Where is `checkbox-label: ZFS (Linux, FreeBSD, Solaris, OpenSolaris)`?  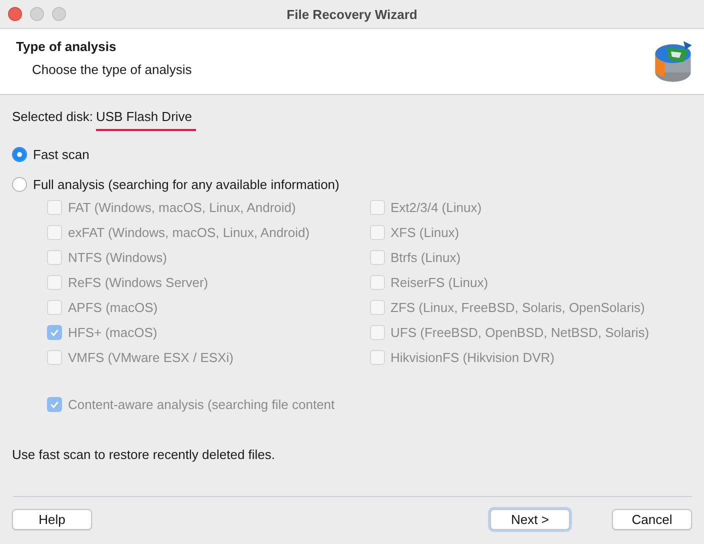
checkbox-label: ZFS (Linux, FreeBSD, Solaris, OpenSolaris) is located at coordinates (517, 307).